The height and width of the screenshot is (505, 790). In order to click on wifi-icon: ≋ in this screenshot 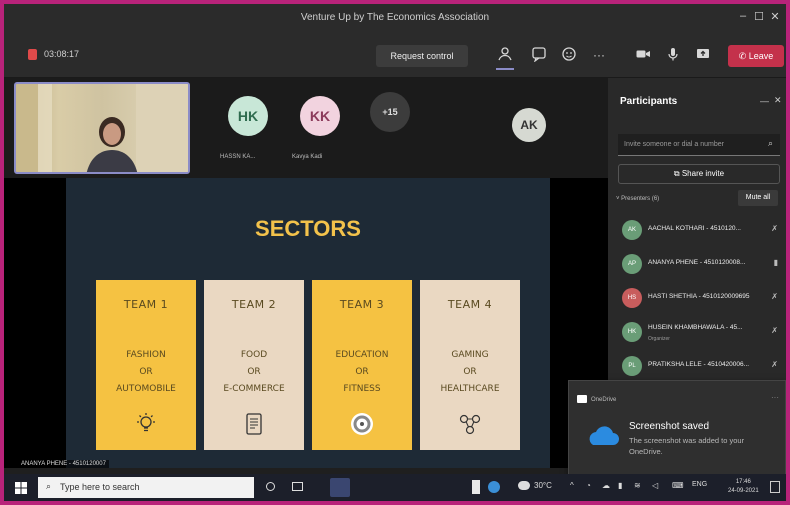, I will do `click(637, 485)`.